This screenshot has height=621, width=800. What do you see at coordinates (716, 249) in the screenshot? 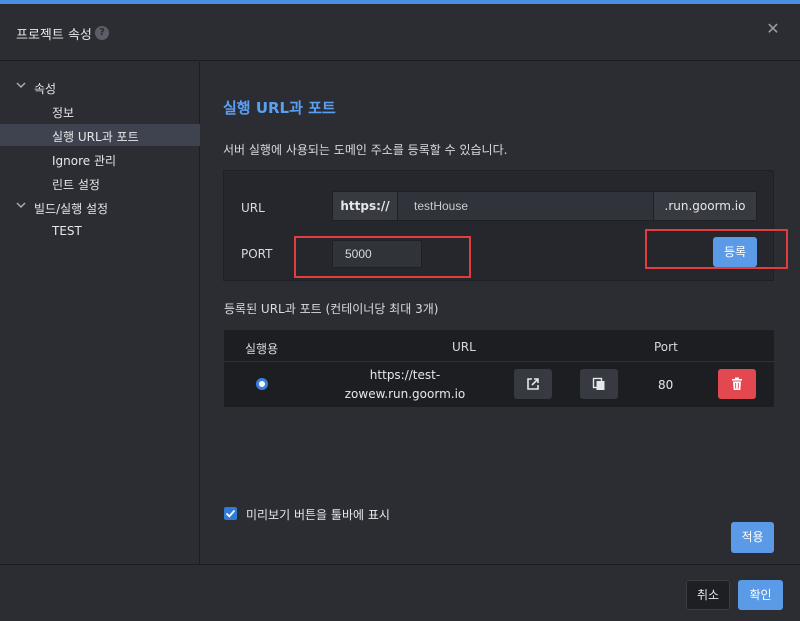
I see `highlight-box-register` at bounding box center [716, 249].